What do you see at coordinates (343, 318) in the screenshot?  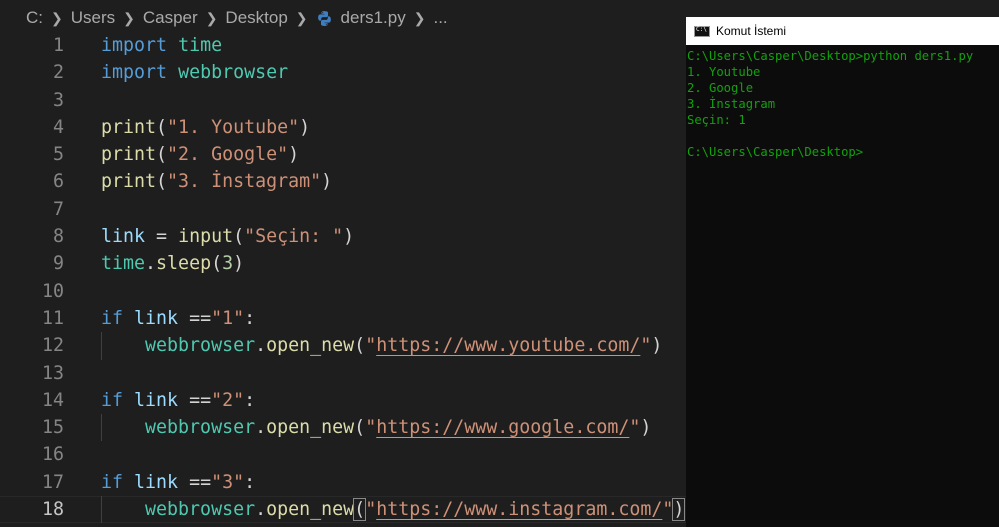 I see `code-line: 11 if link =="1":` at bounding box center [343, 318].